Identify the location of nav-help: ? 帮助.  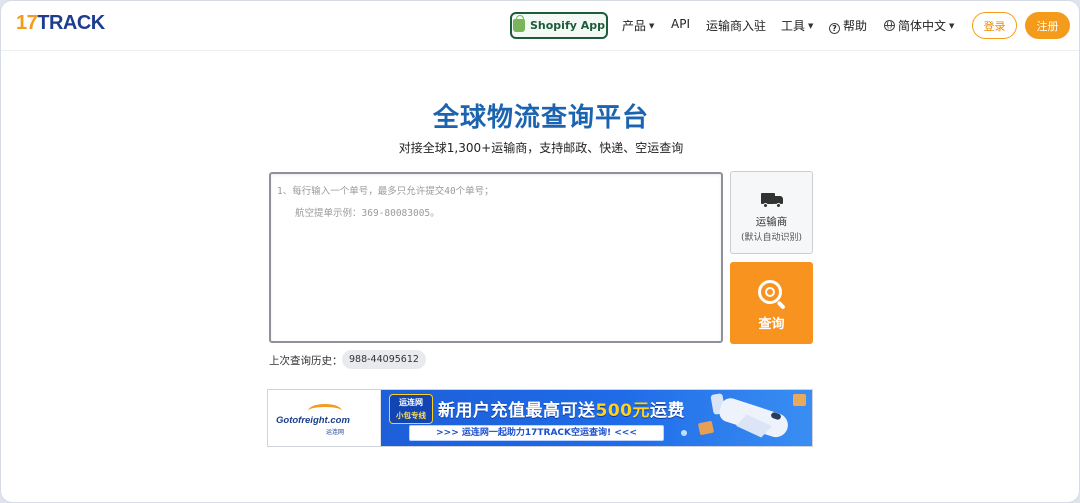
(848, 25).